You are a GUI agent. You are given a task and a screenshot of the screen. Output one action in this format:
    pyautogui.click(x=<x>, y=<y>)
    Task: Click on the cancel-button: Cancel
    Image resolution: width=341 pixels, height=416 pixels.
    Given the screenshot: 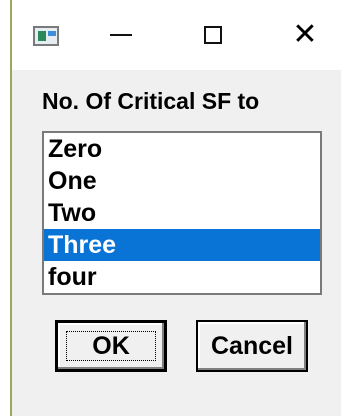 What is the action you would take?
    pyautogui.click(x=252, y=346)
    